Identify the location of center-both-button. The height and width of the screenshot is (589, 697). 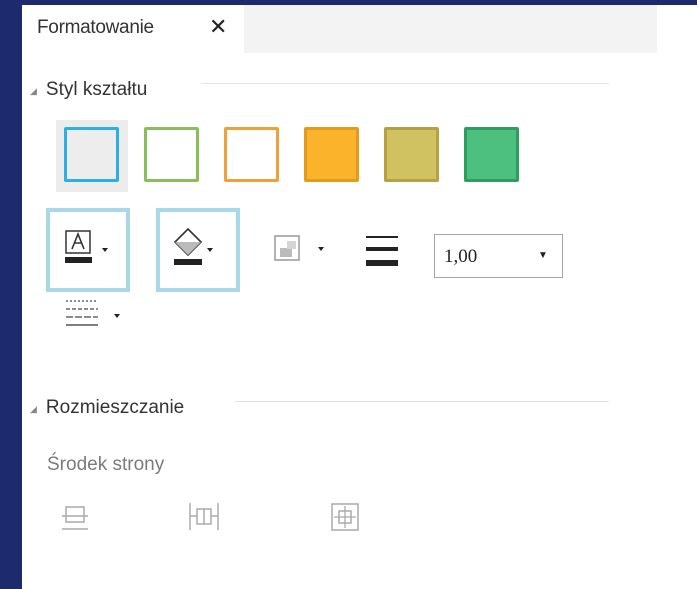
(345, 517).